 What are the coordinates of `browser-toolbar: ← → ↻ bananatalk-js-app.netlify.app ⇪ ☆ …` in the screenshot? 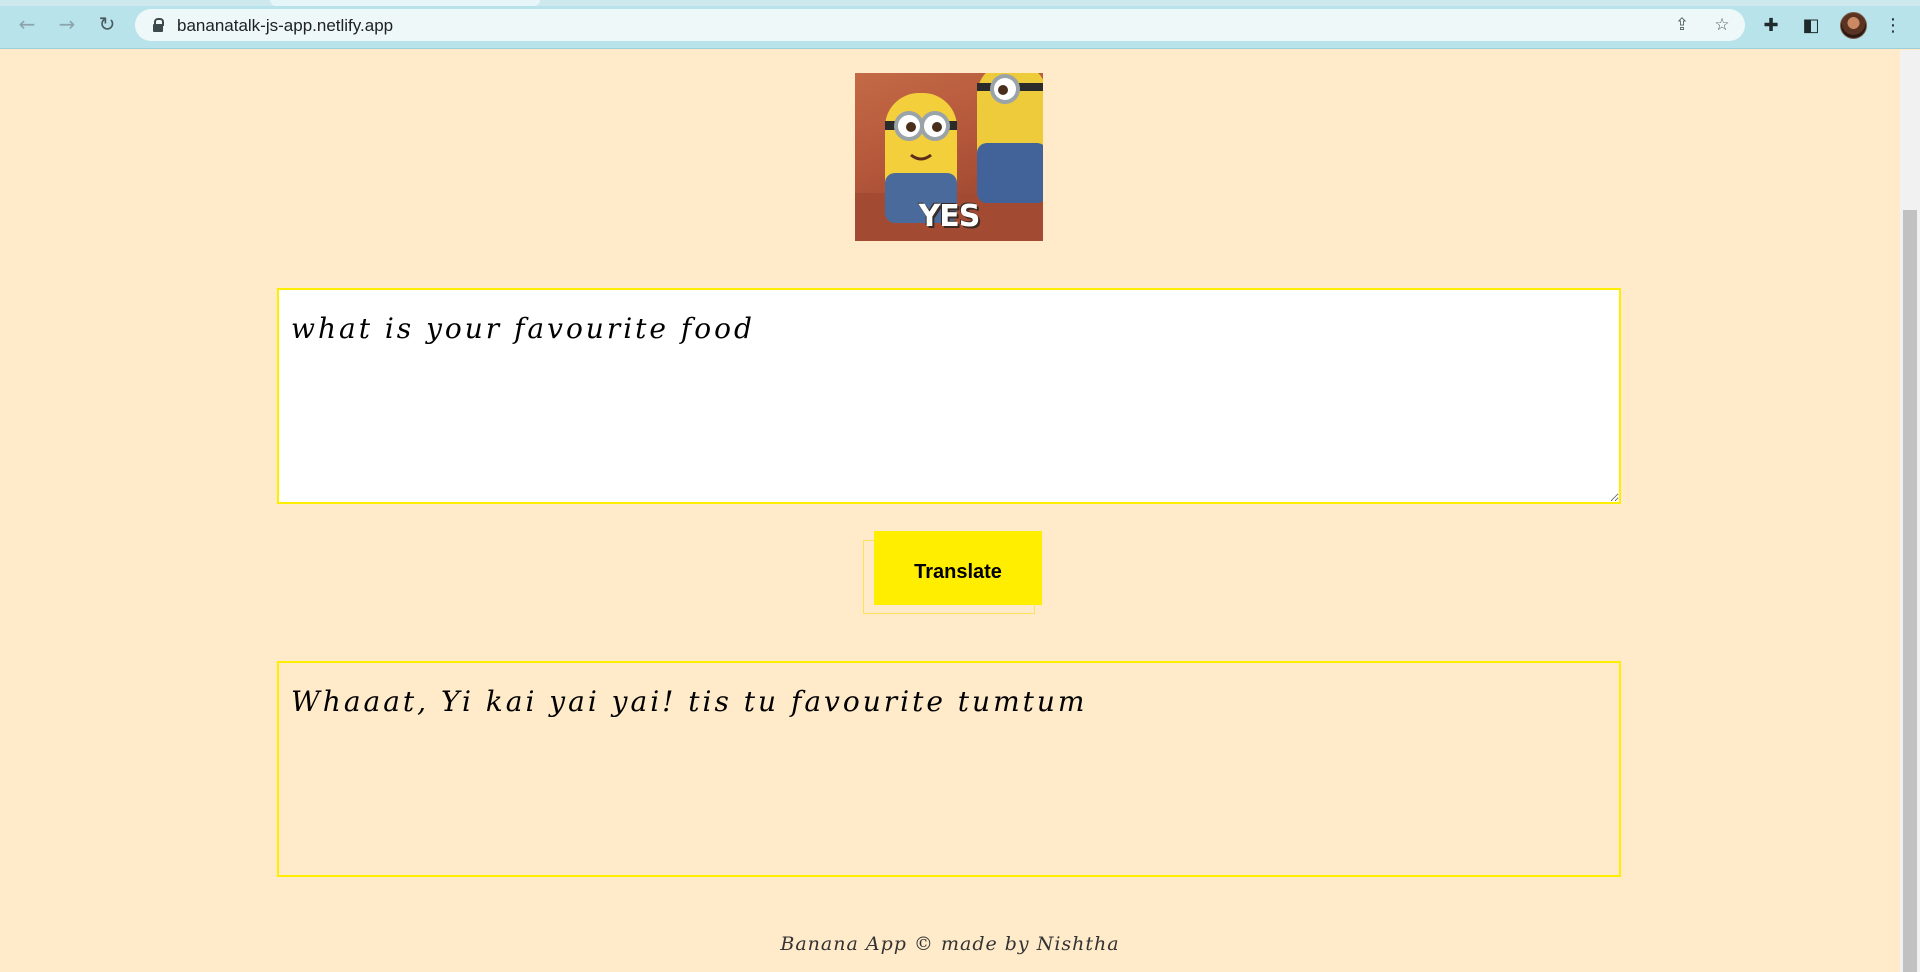 It's located at (960, 24).